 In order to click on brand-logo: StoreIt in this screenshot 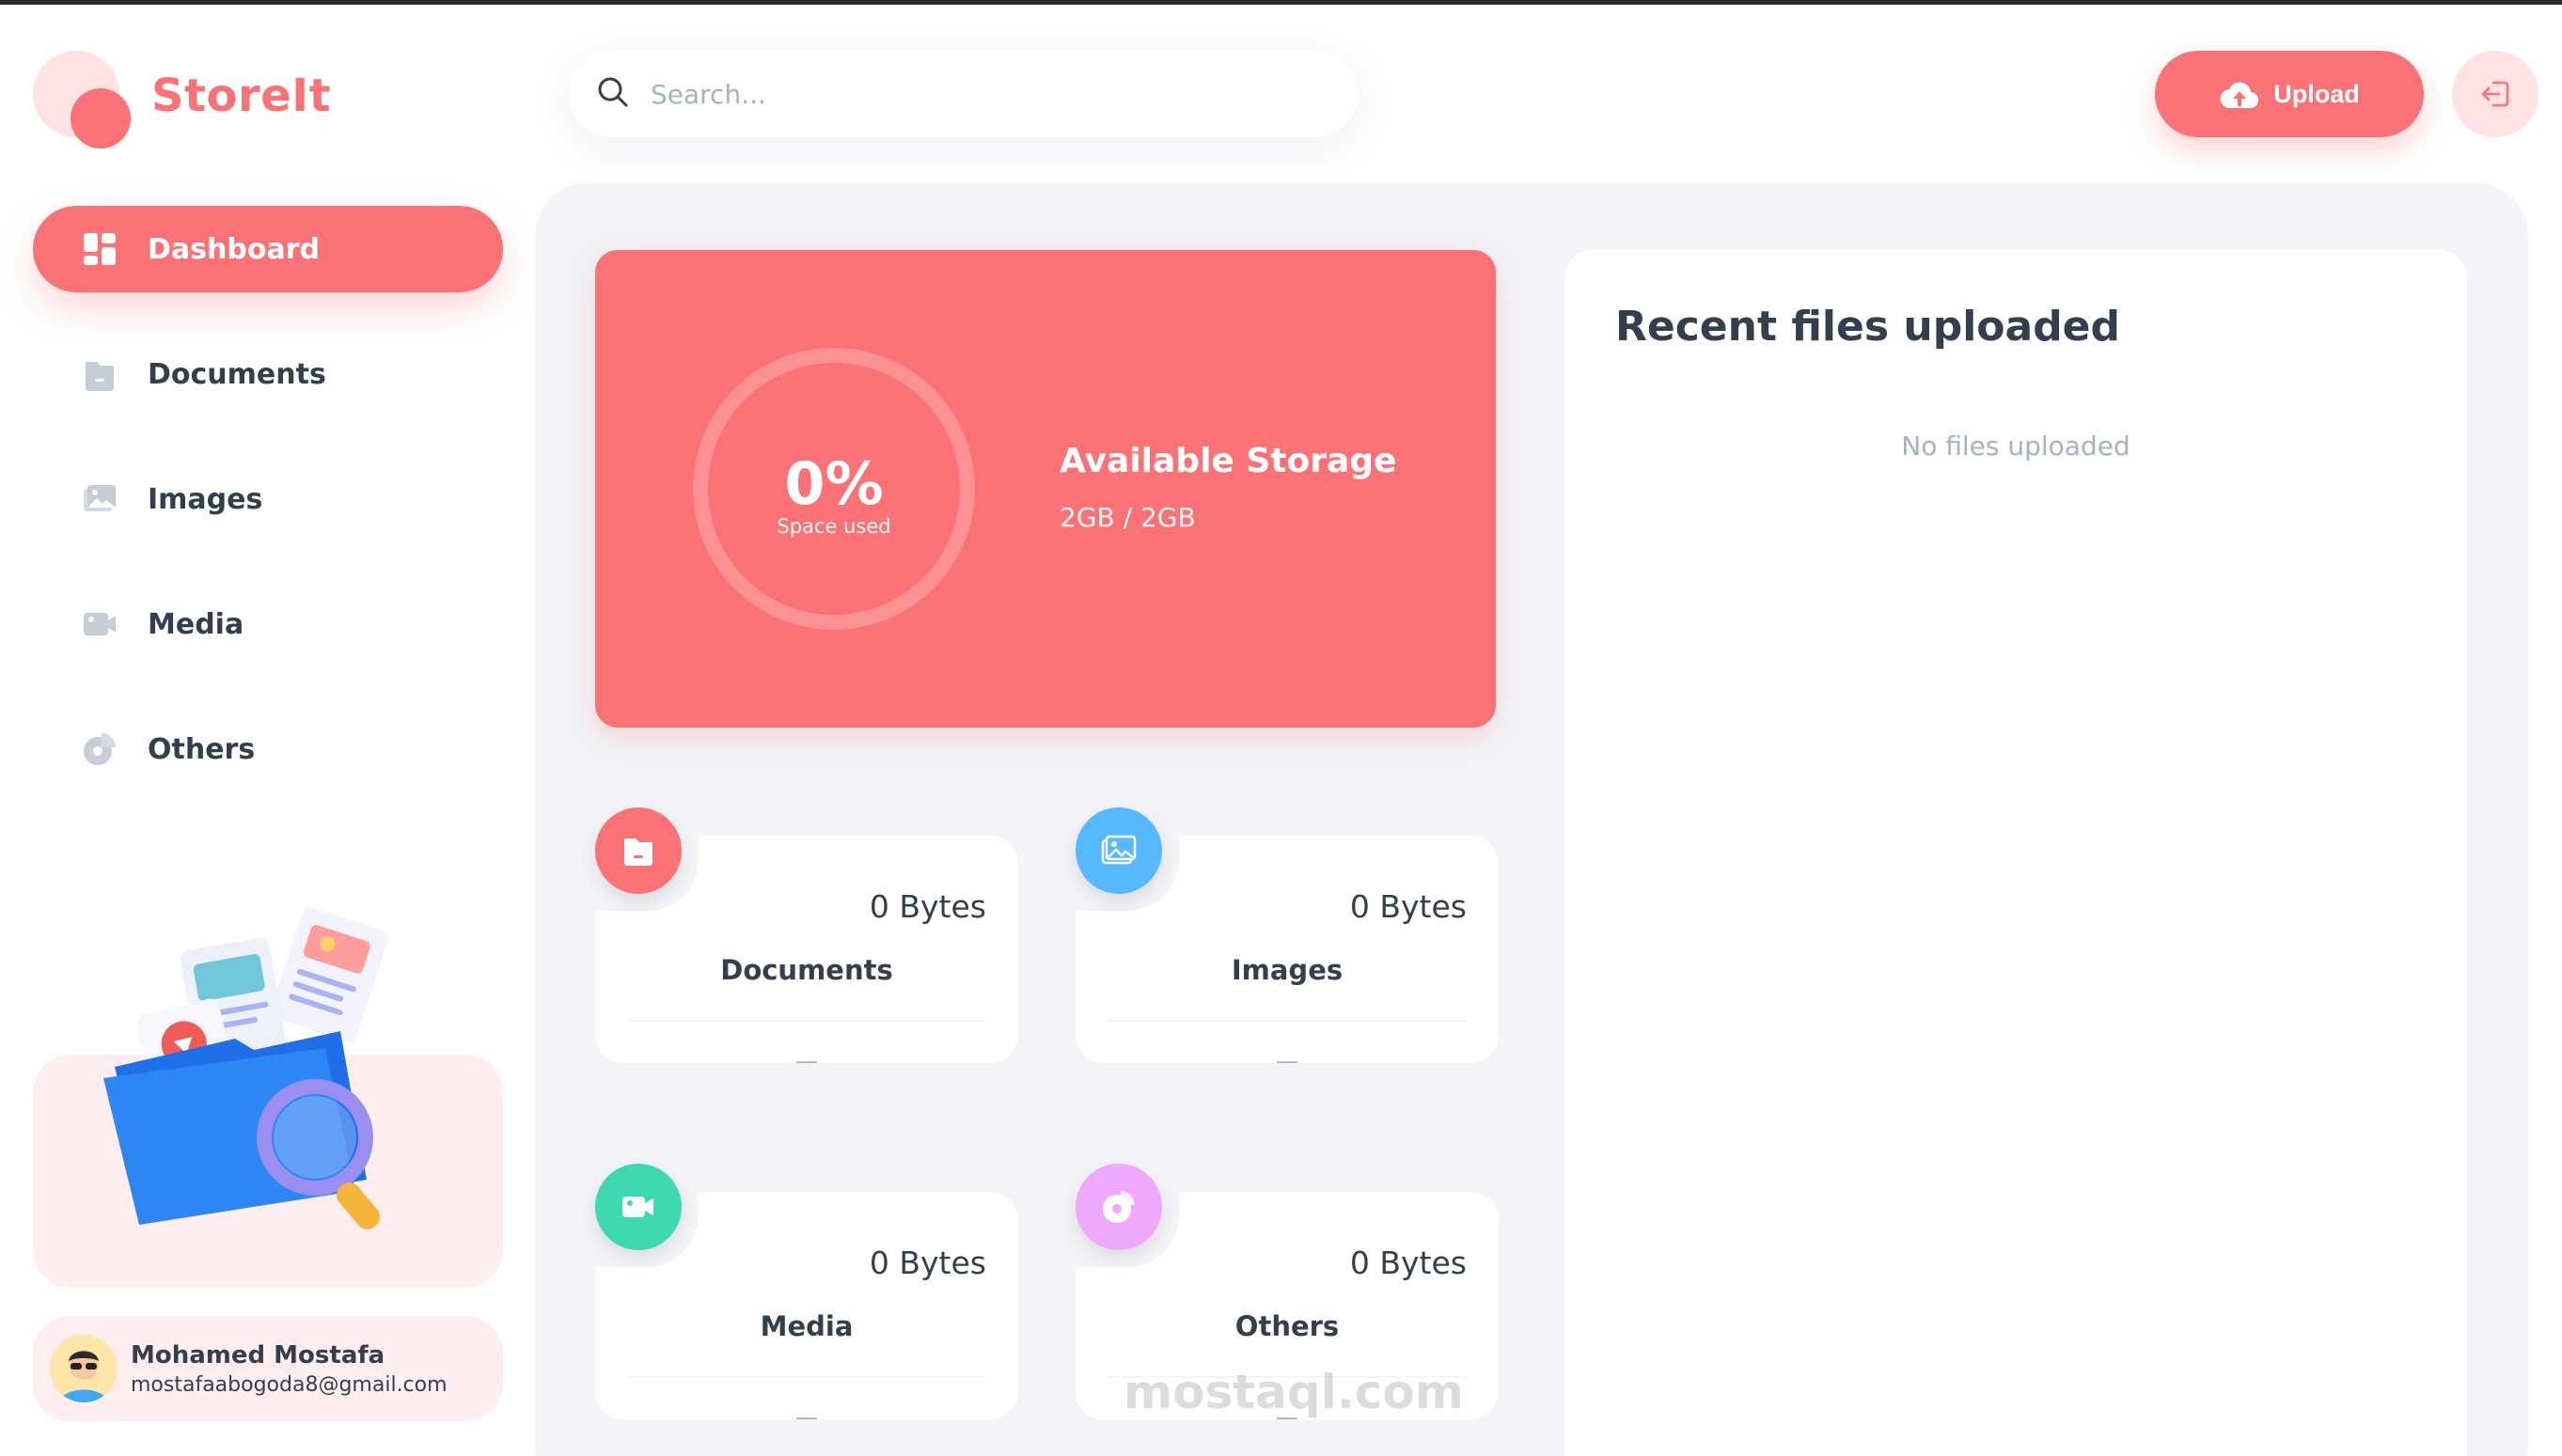, I will do `click(183, 102)`.